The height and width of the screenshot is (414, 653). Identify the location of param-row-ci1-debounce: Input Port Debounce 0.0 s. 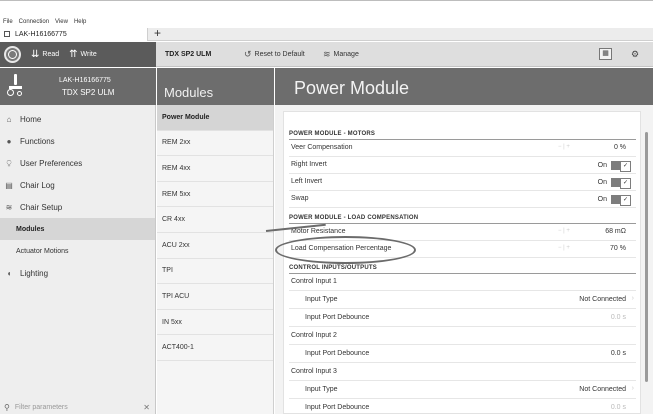
(462, 318).